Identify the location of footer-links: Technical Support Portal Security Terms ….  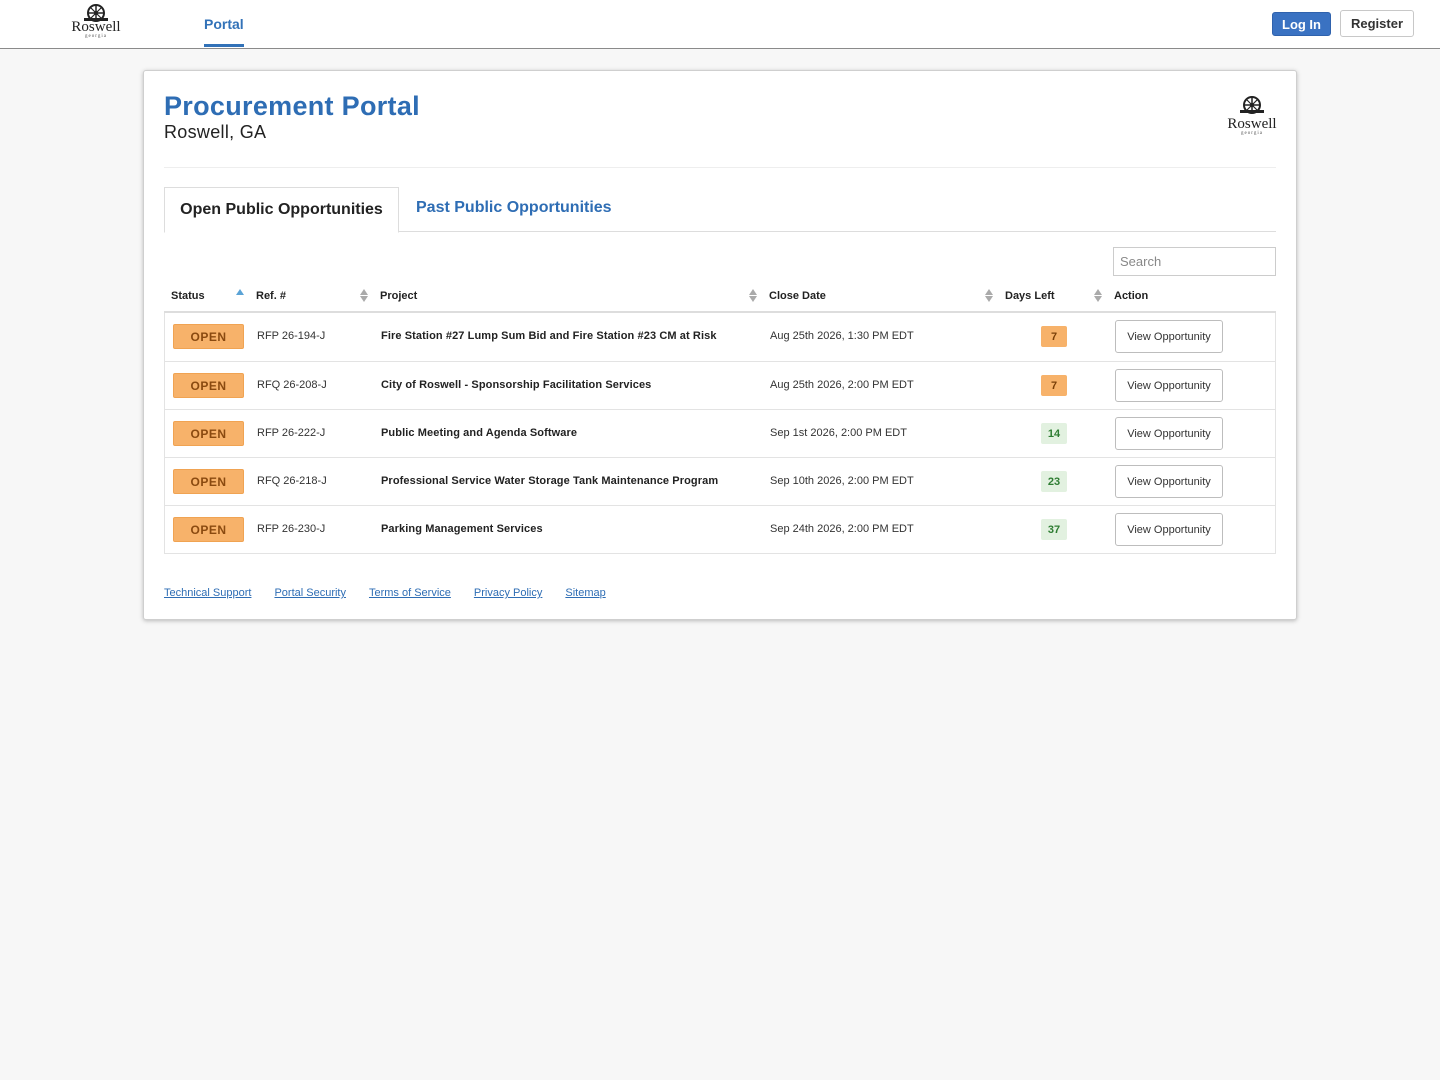
(396, 593).